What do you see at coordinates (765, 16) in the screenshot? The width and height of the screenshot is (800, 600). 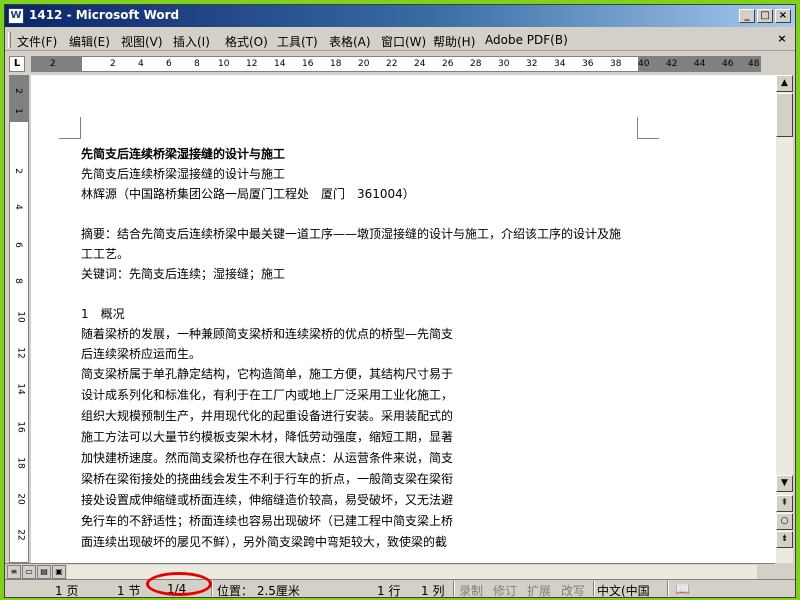 I see `maximize-button: □` at bounding box center [765, 16].